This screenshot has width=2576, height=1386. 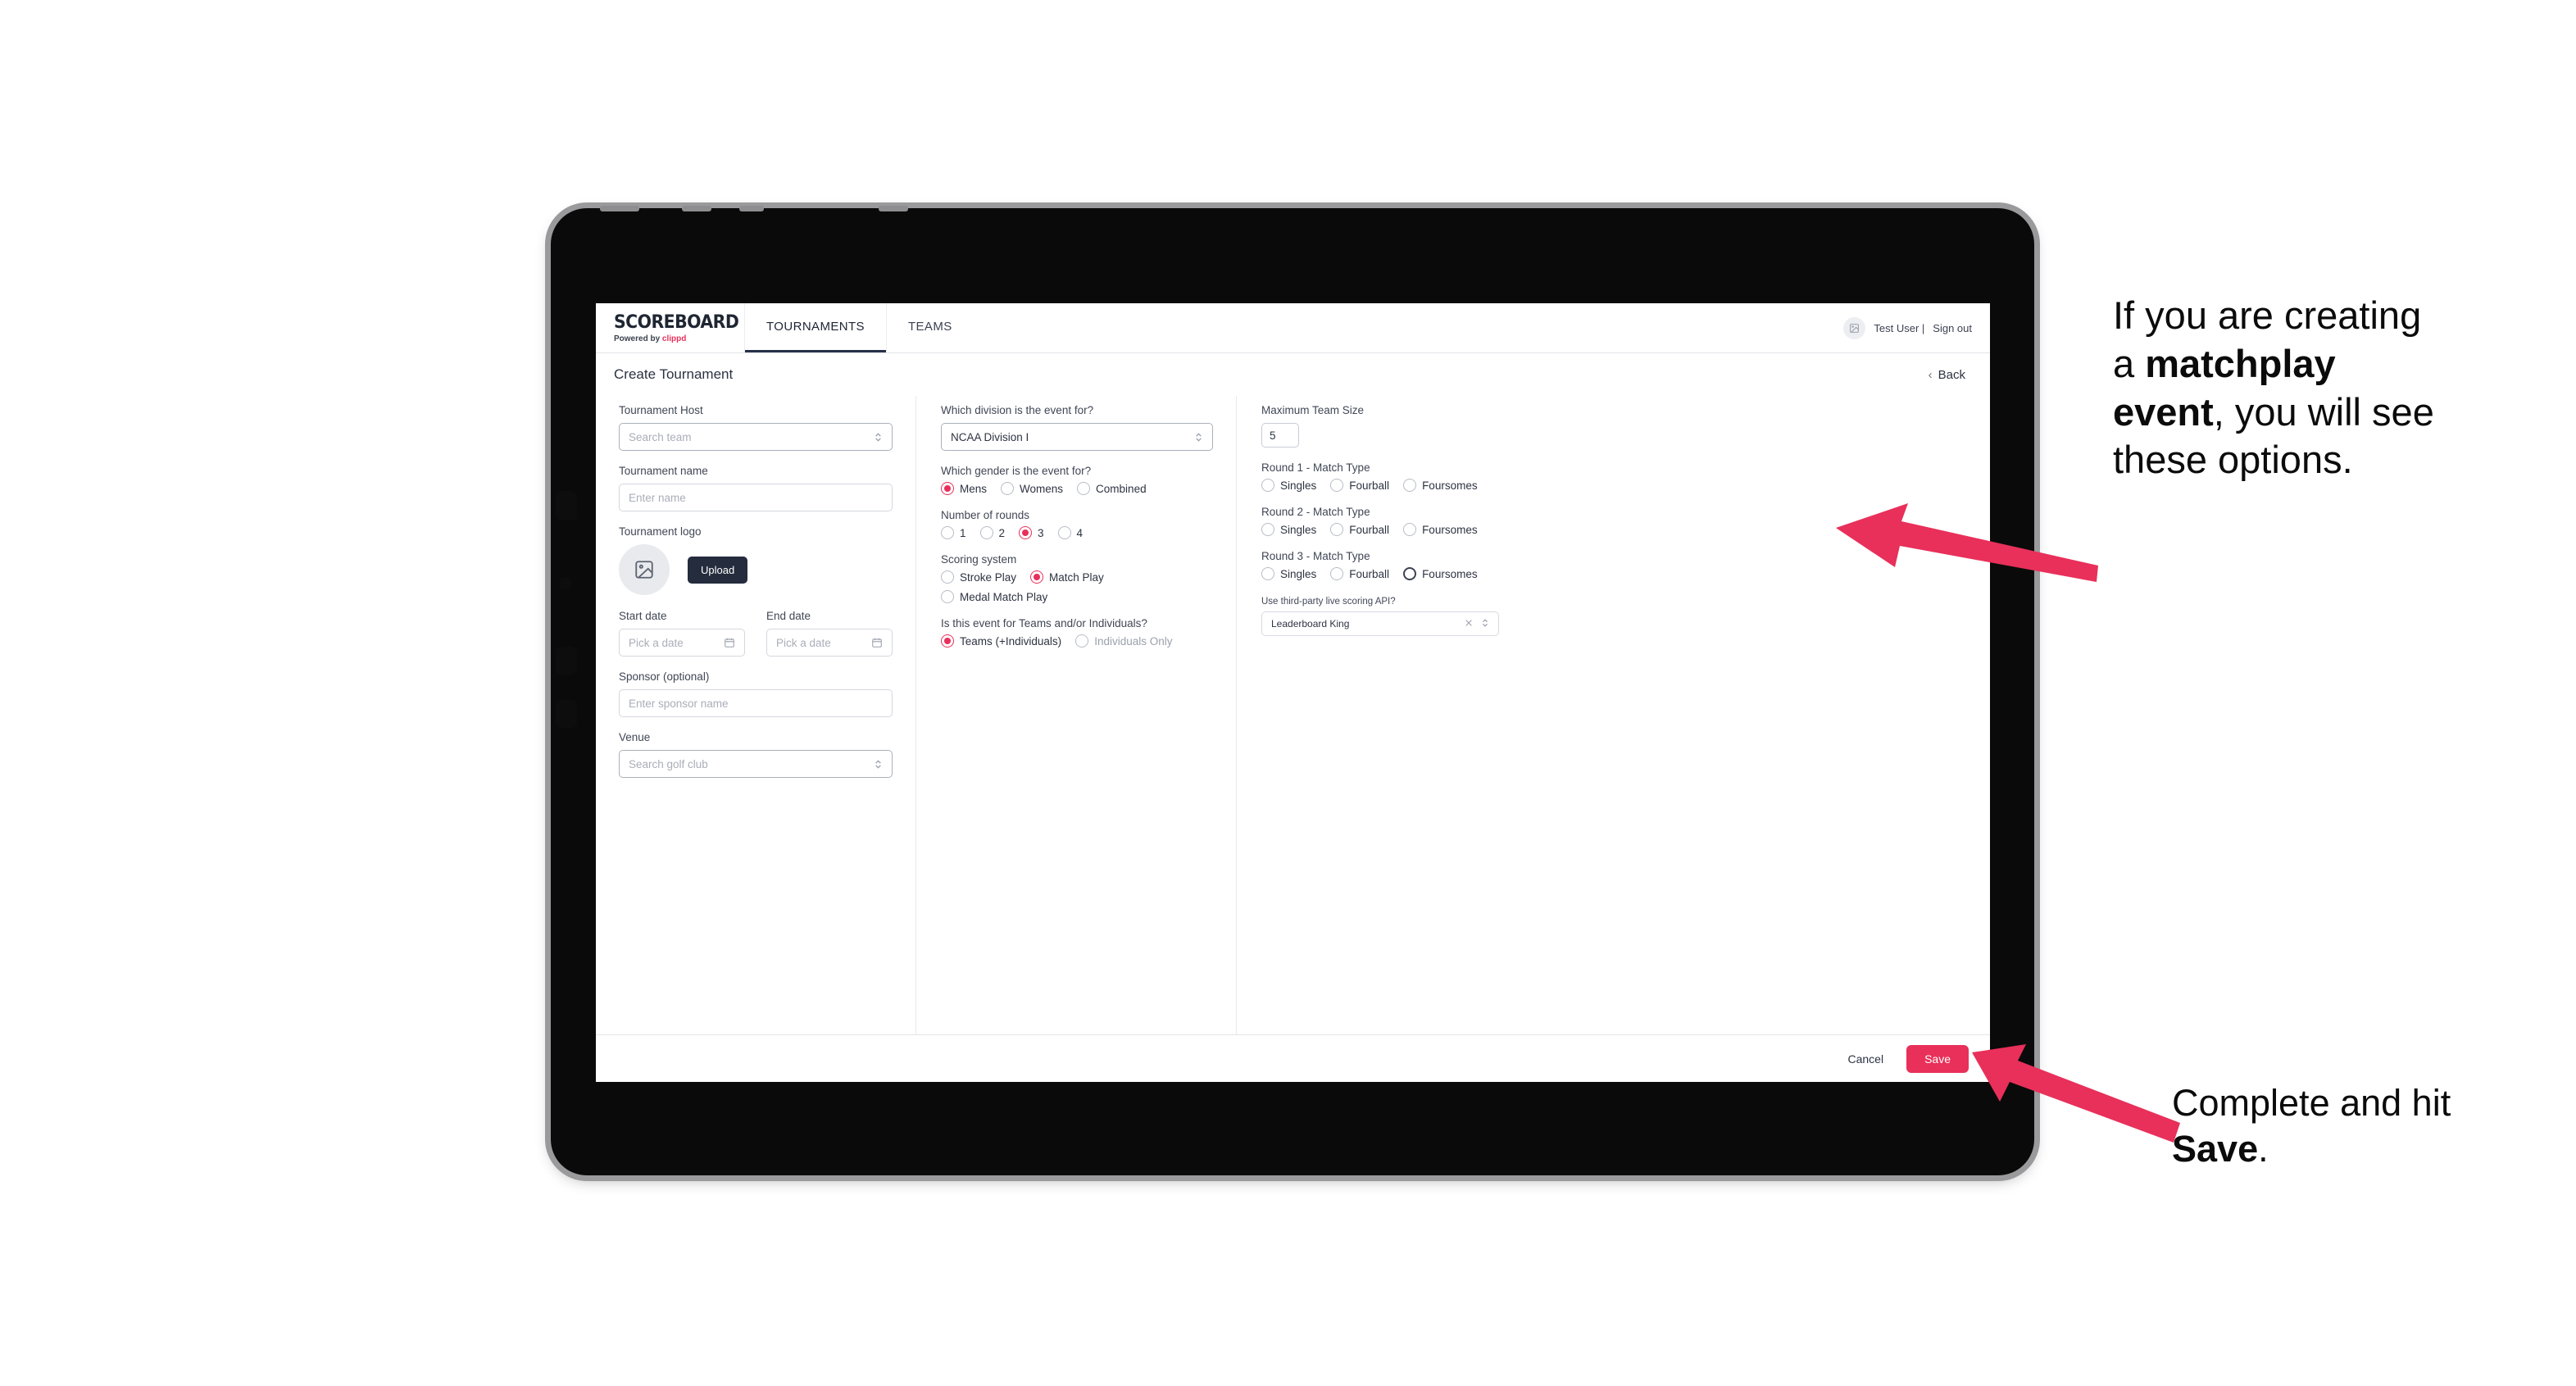 I want to click on back-link: ‹ Back, so click(x=1947, y=375).